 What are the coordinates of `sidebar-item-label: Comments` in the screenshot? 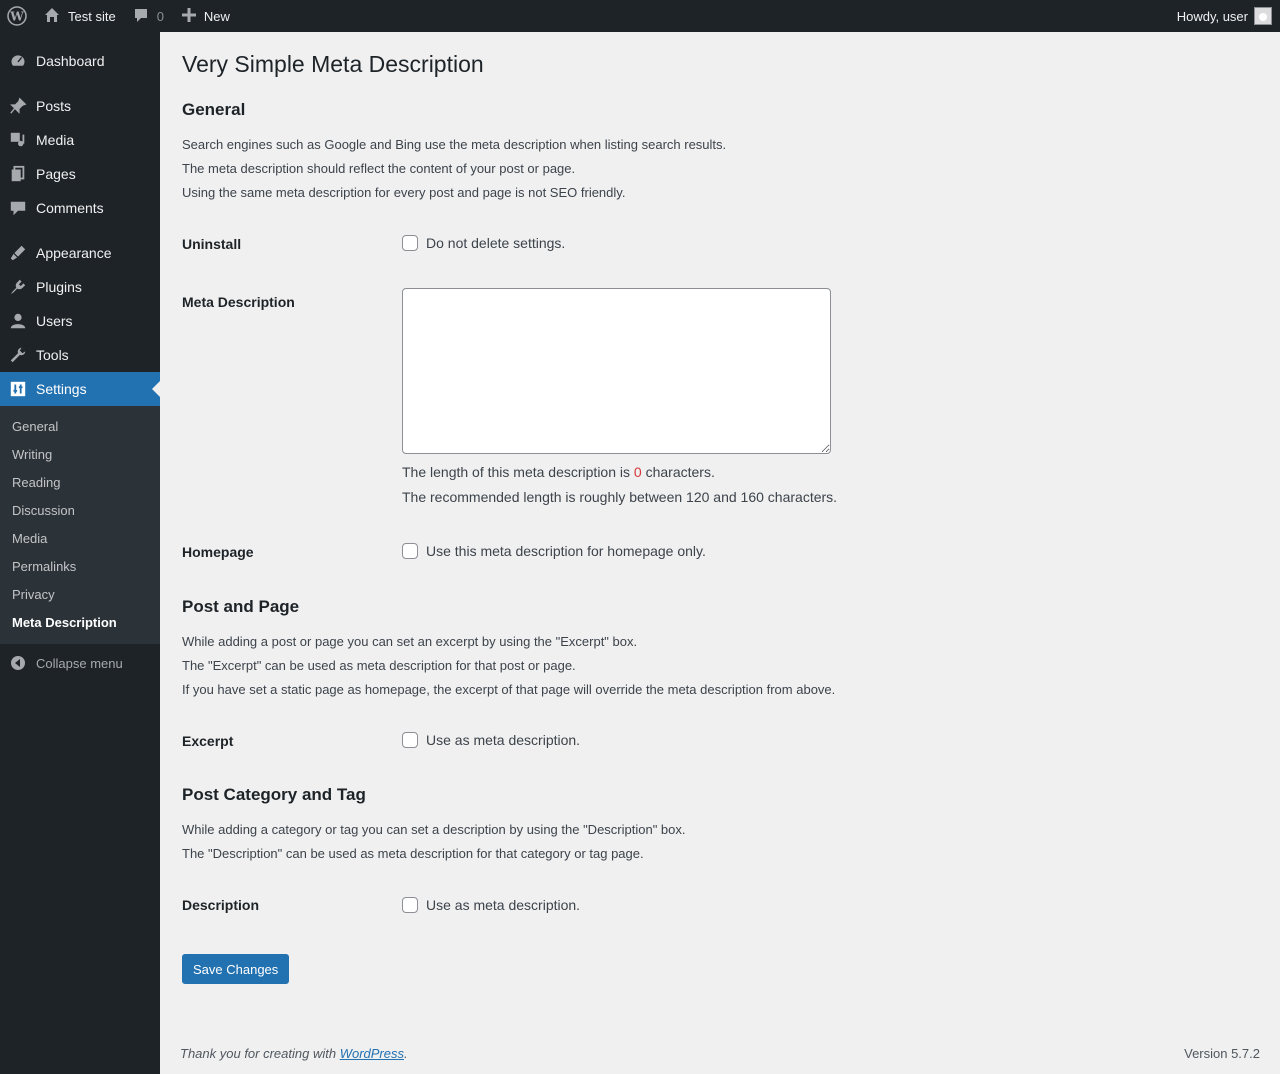 It's located at (70, 208).